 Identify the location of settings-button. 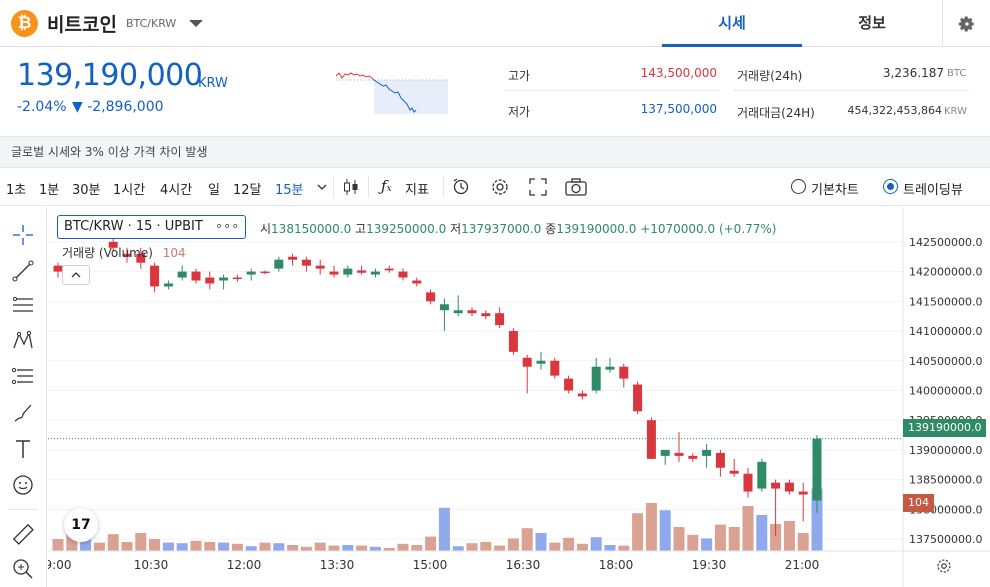
(966, 23).